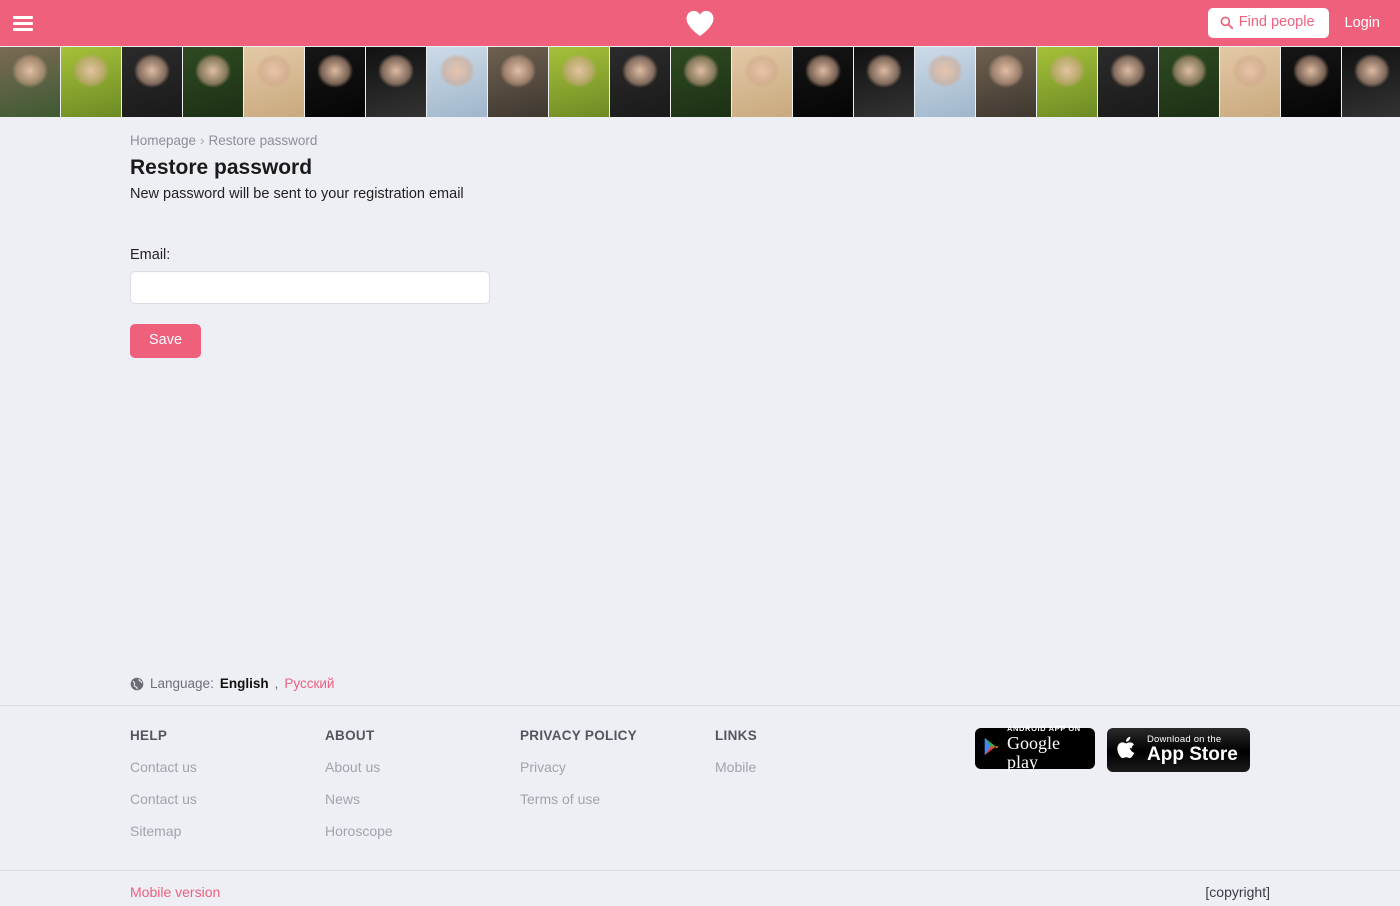 The width and height of the screenshot is (1400, 906). Describe the element at coordinates (221, 167) in the screenshot. I see `page-title: Restore password` at that location.